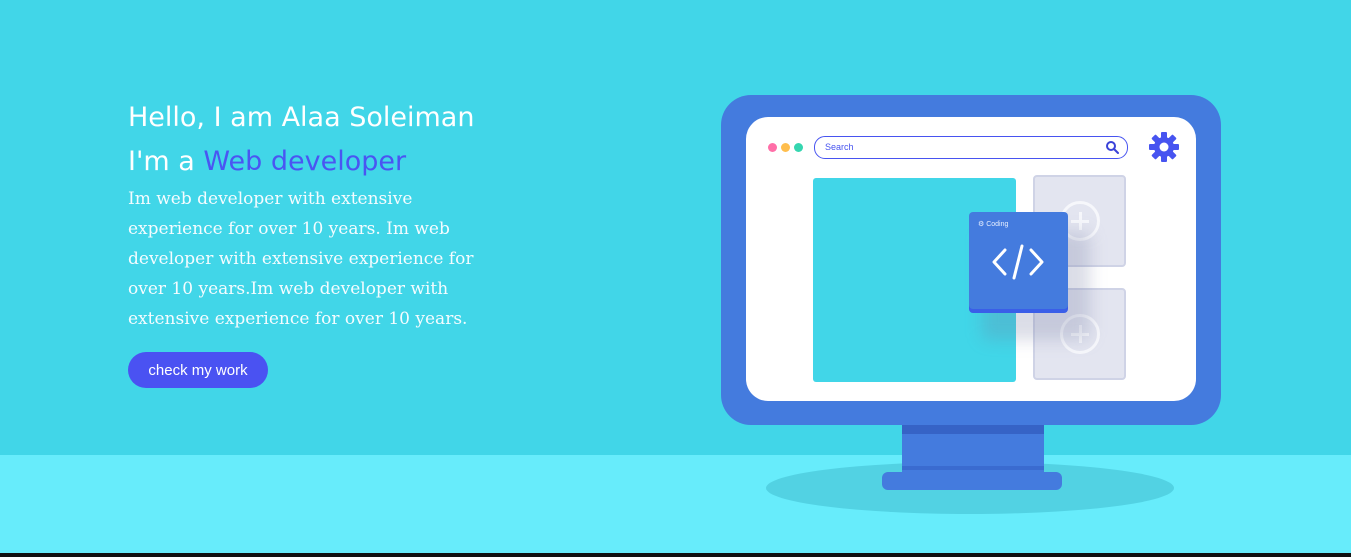  I want to click on window-dot-yellow, so click(785, 147).